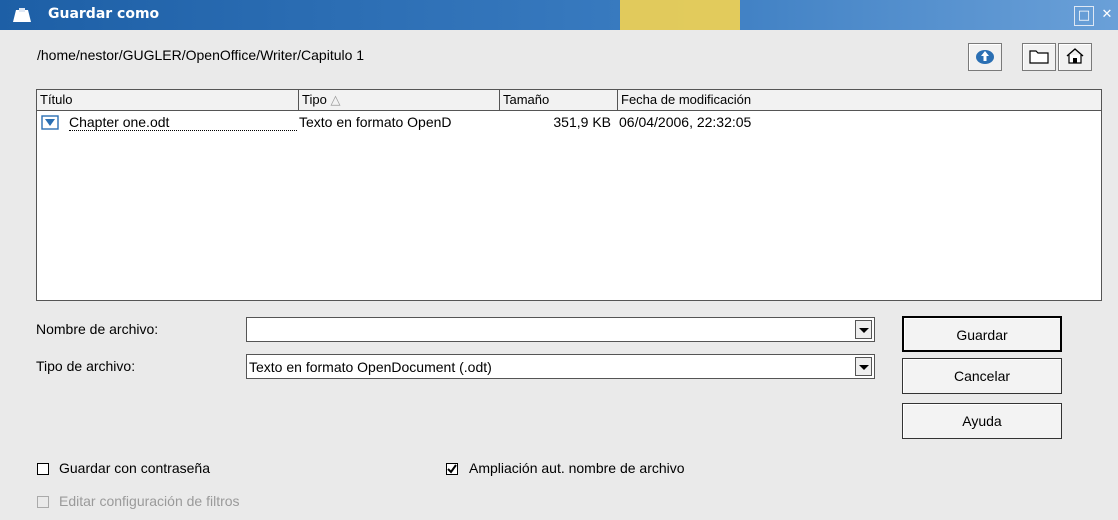  Describe the element at coordinates (134, 468) in the screenshot. I see `password-label: Guardar con contraseña` at that location.